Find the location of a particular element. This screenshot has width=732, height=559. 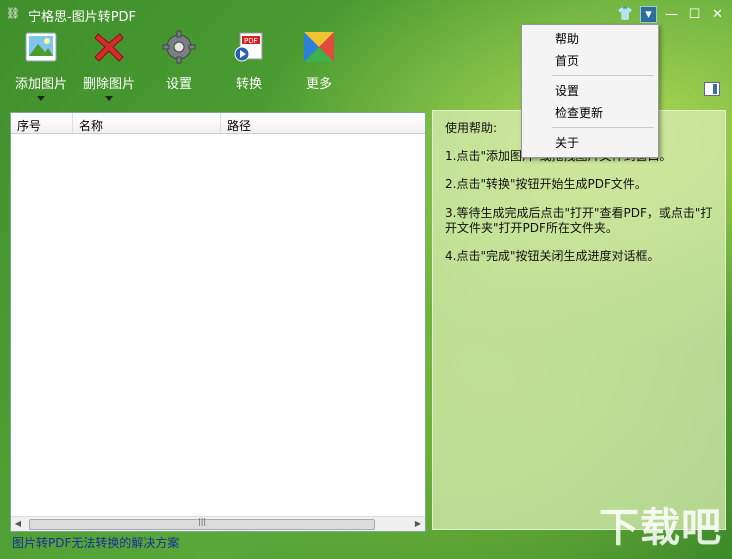

column-header-path: 路径 is located at coordinates (322, 123).